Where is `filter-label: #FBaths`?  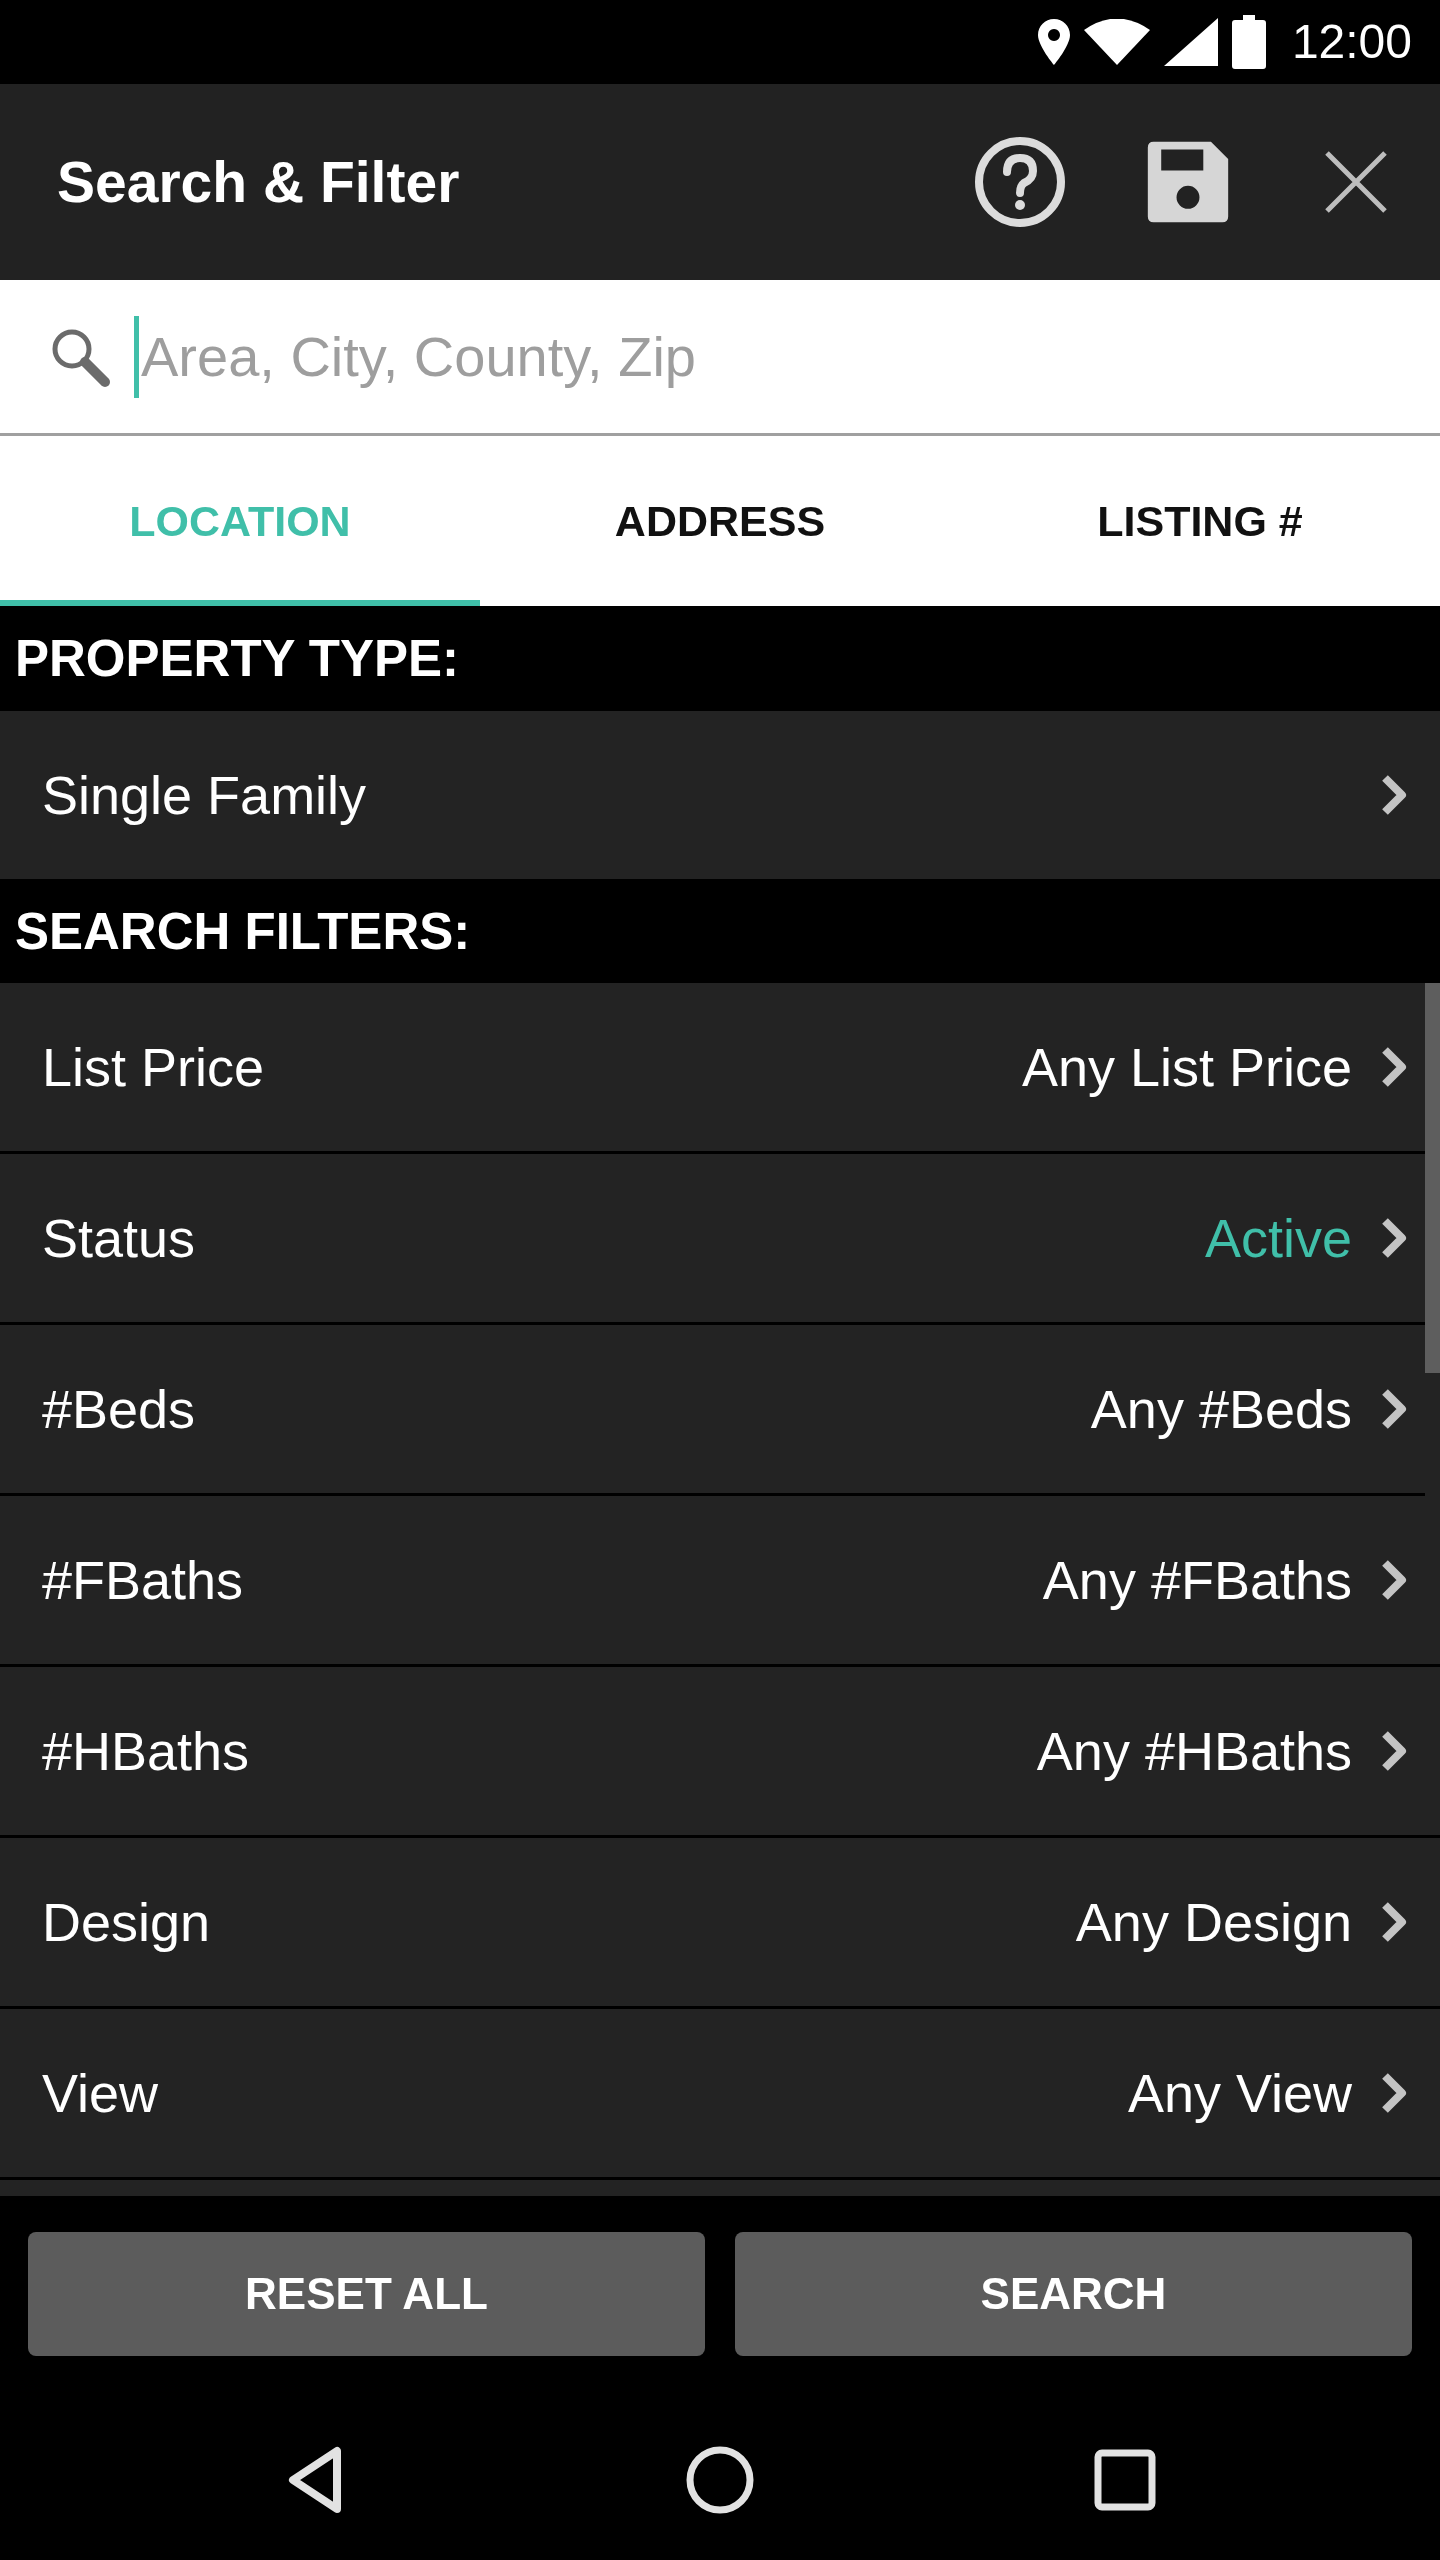 filter-label: #FBaths is located at coordinates (143, 1580).